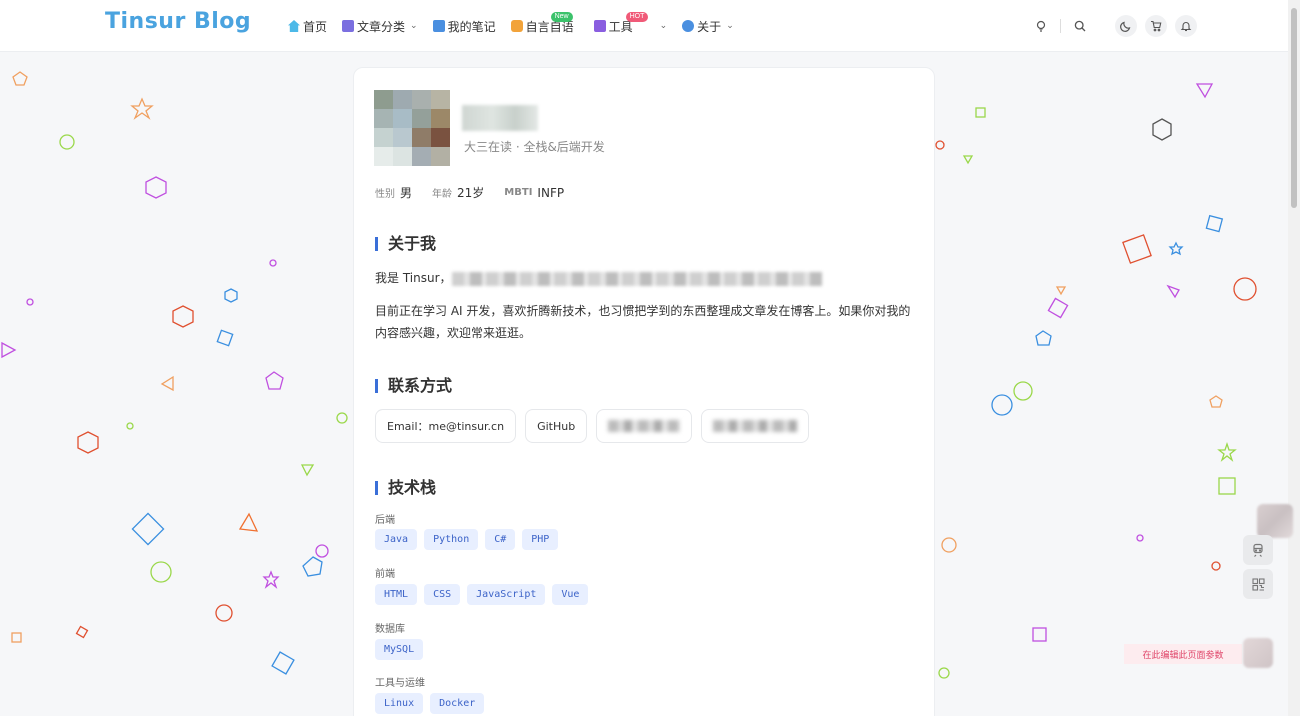  I want to click on contact-list: Email：me@tinsur.cn GitHub, so click(592, 426).